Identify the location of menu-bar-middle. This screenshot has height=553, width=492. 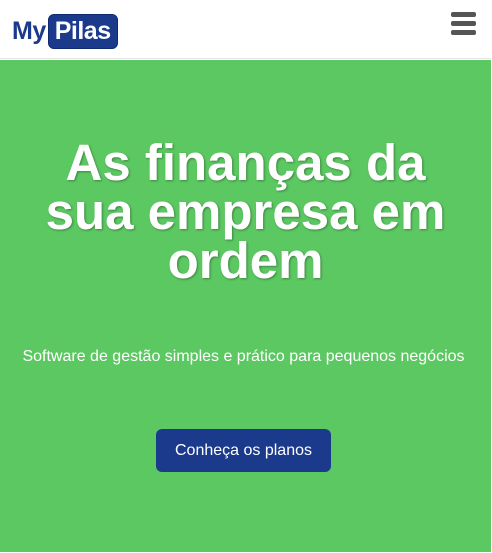
(463, 23).